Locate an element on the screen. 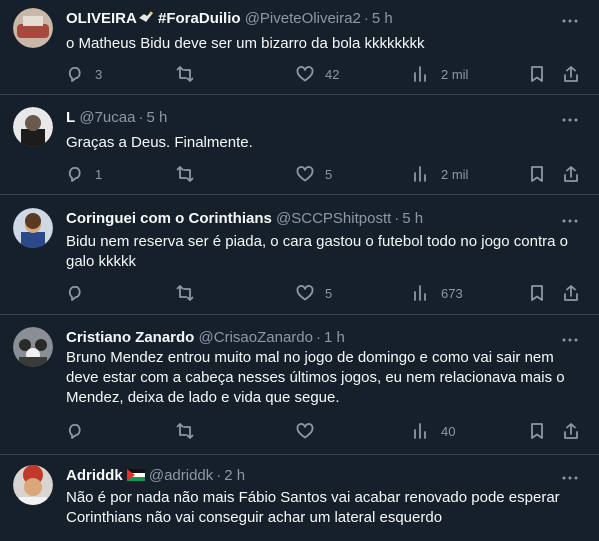 The width and height of the screenshot is (599, 541). reply-count: 3 is located at coordinates (99, 74).